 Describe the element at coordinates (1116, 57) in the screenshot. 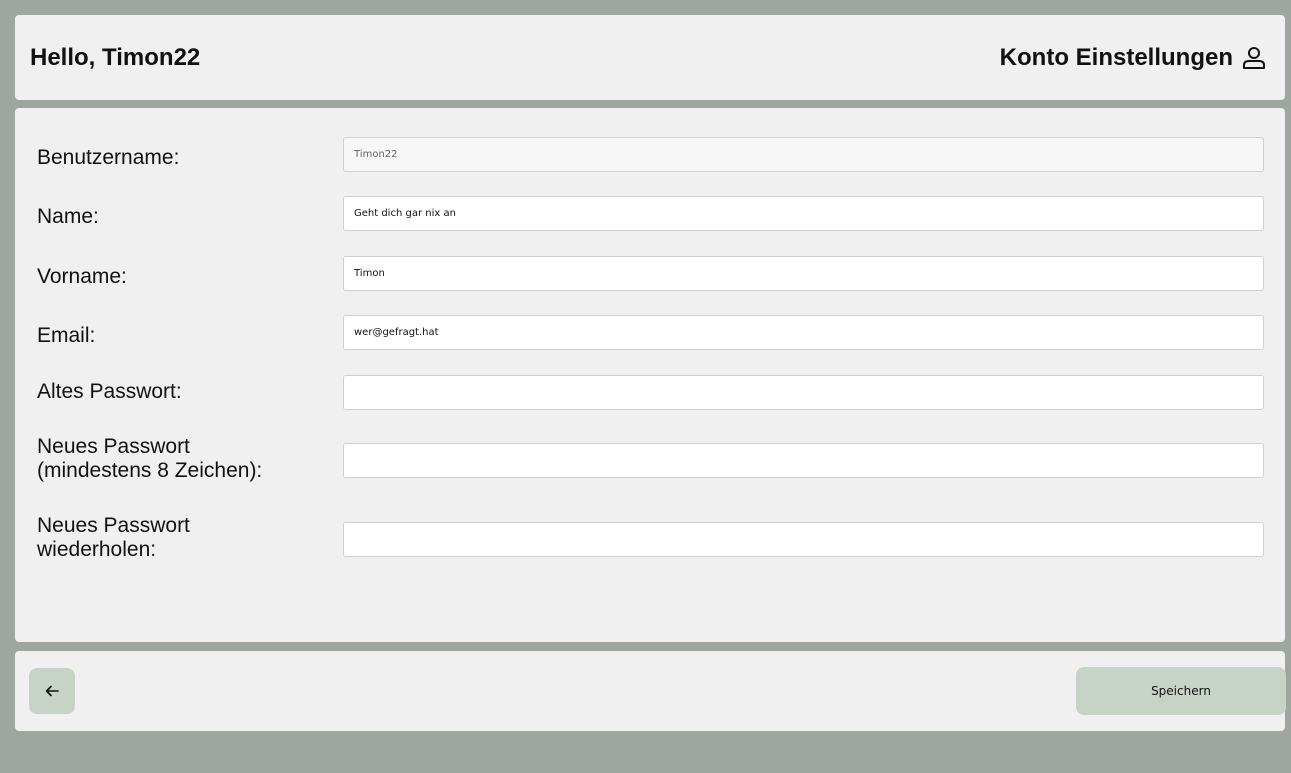

I see `account-settings-label: Konto Einstellungen` at that location.